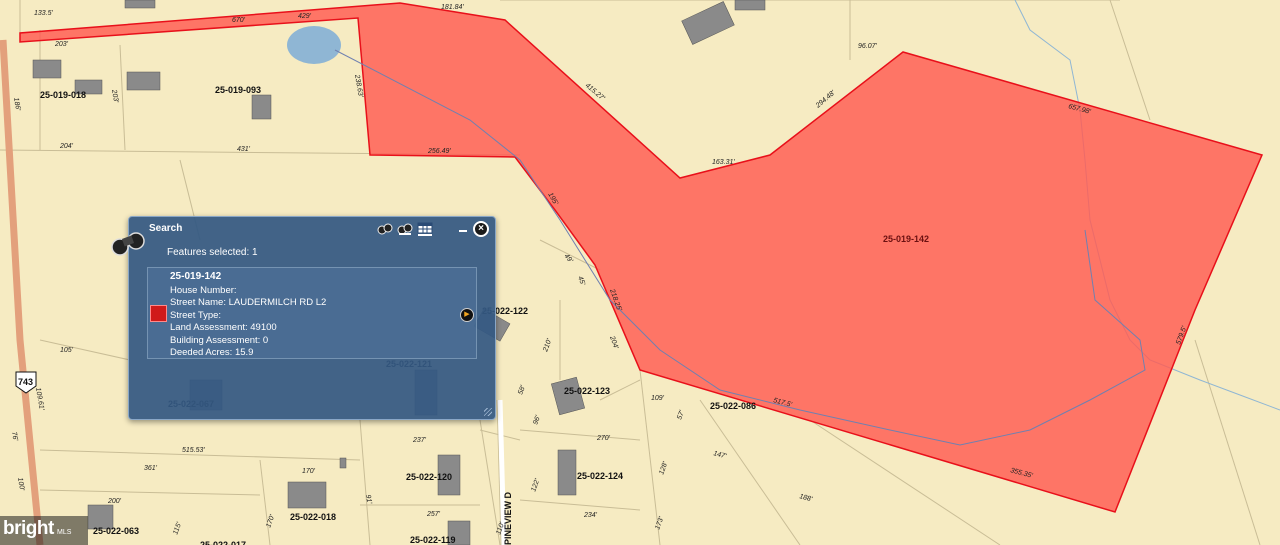  What do you see at coordinates (522, 390) in the screenshot?
I see `dim-label: 58'` at bounding box center [522, 390].